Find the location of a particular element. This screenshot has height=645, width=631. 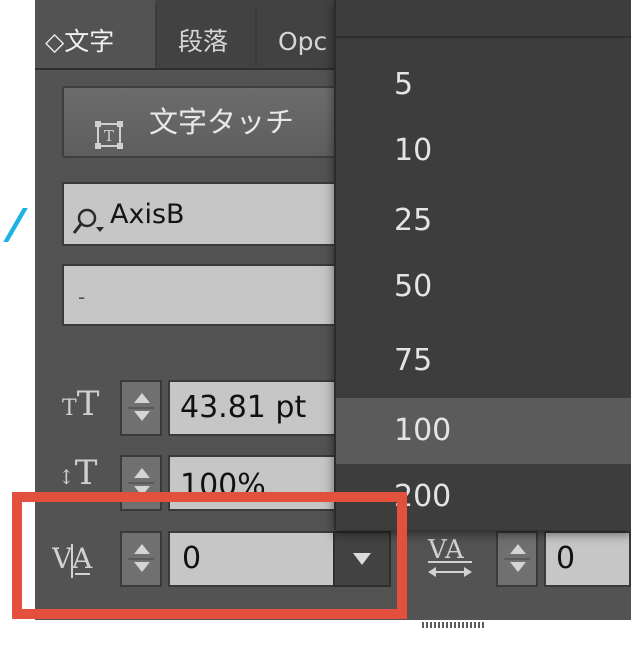

svg-text: VA is located at coordinates (446, 550).